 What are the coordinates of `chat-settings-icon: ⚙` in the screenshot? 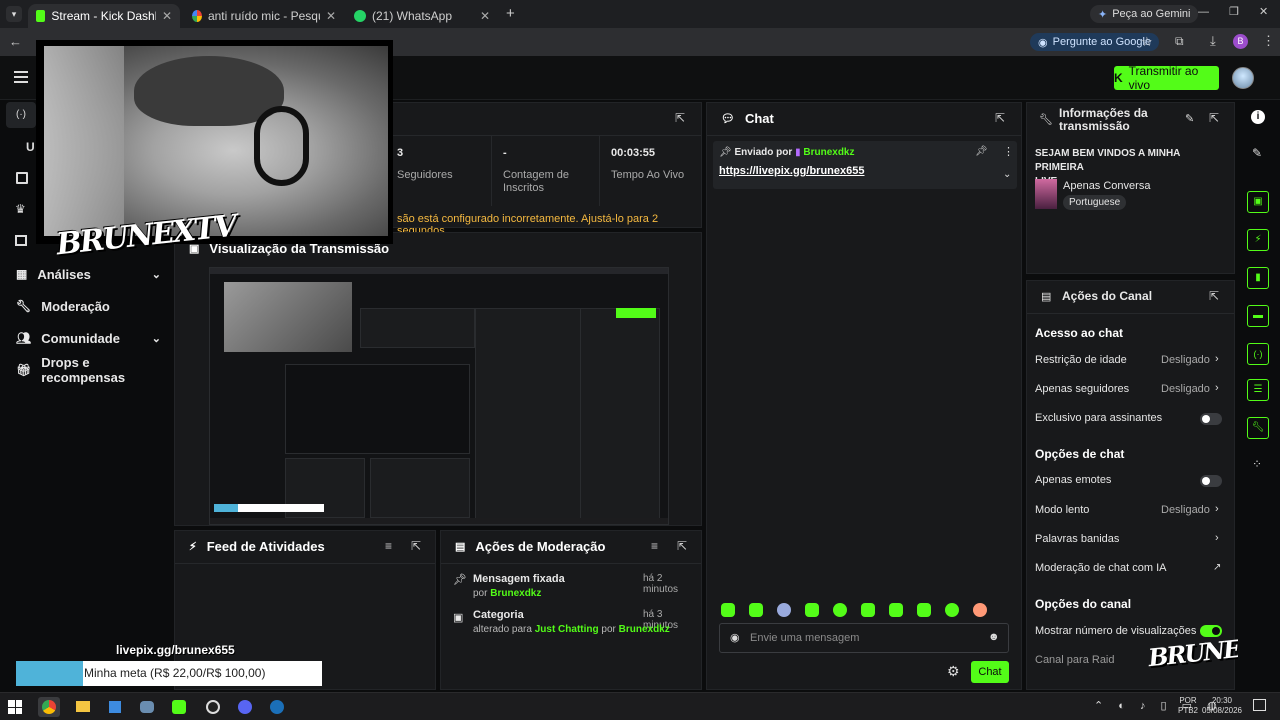 It's located at (953, 671).